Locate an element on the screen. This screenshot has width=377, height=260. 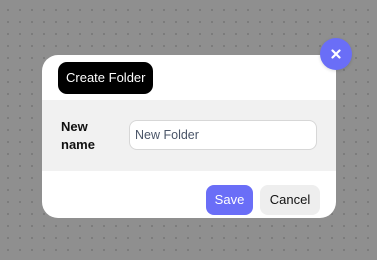
save-button: Save is located at coordinates (229, 200).